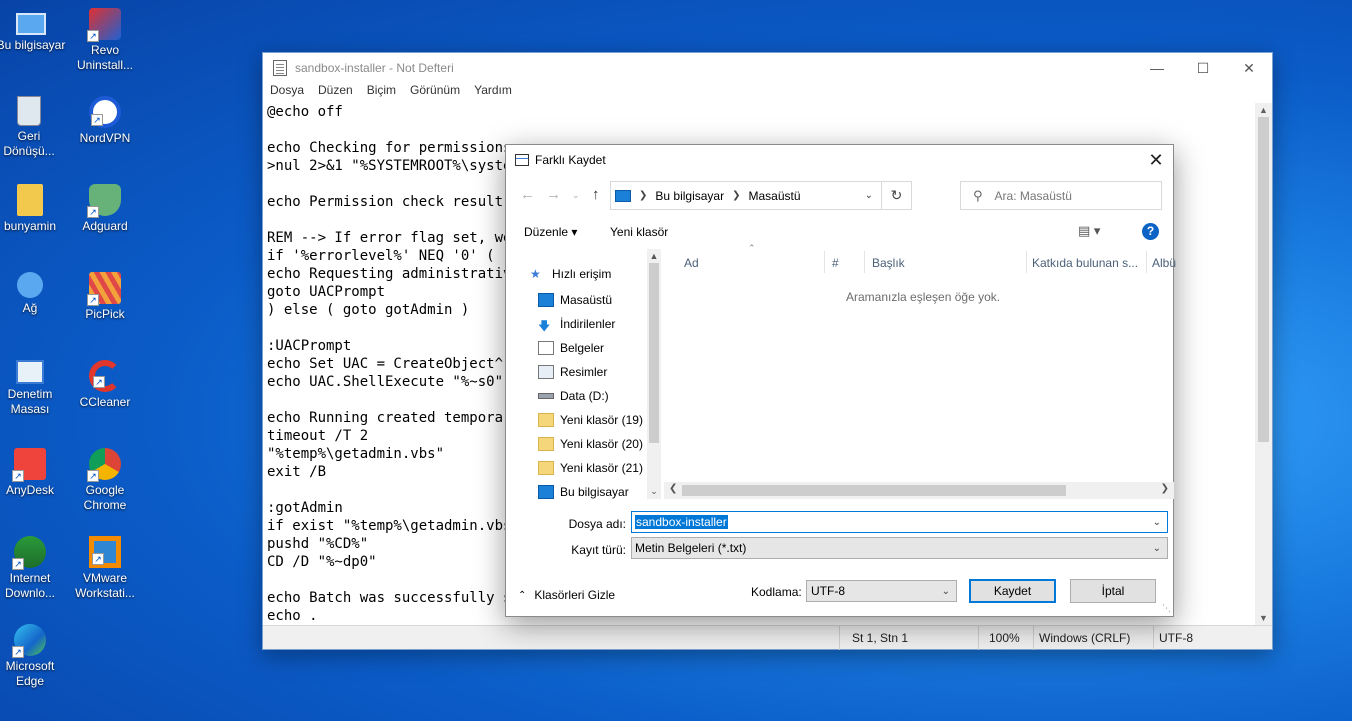 This screenshot has height=721, width=1352. Describe the element at coordinates (588, 324) in the screenshot. I see `nav-item-label: İndirilenler` at that location.